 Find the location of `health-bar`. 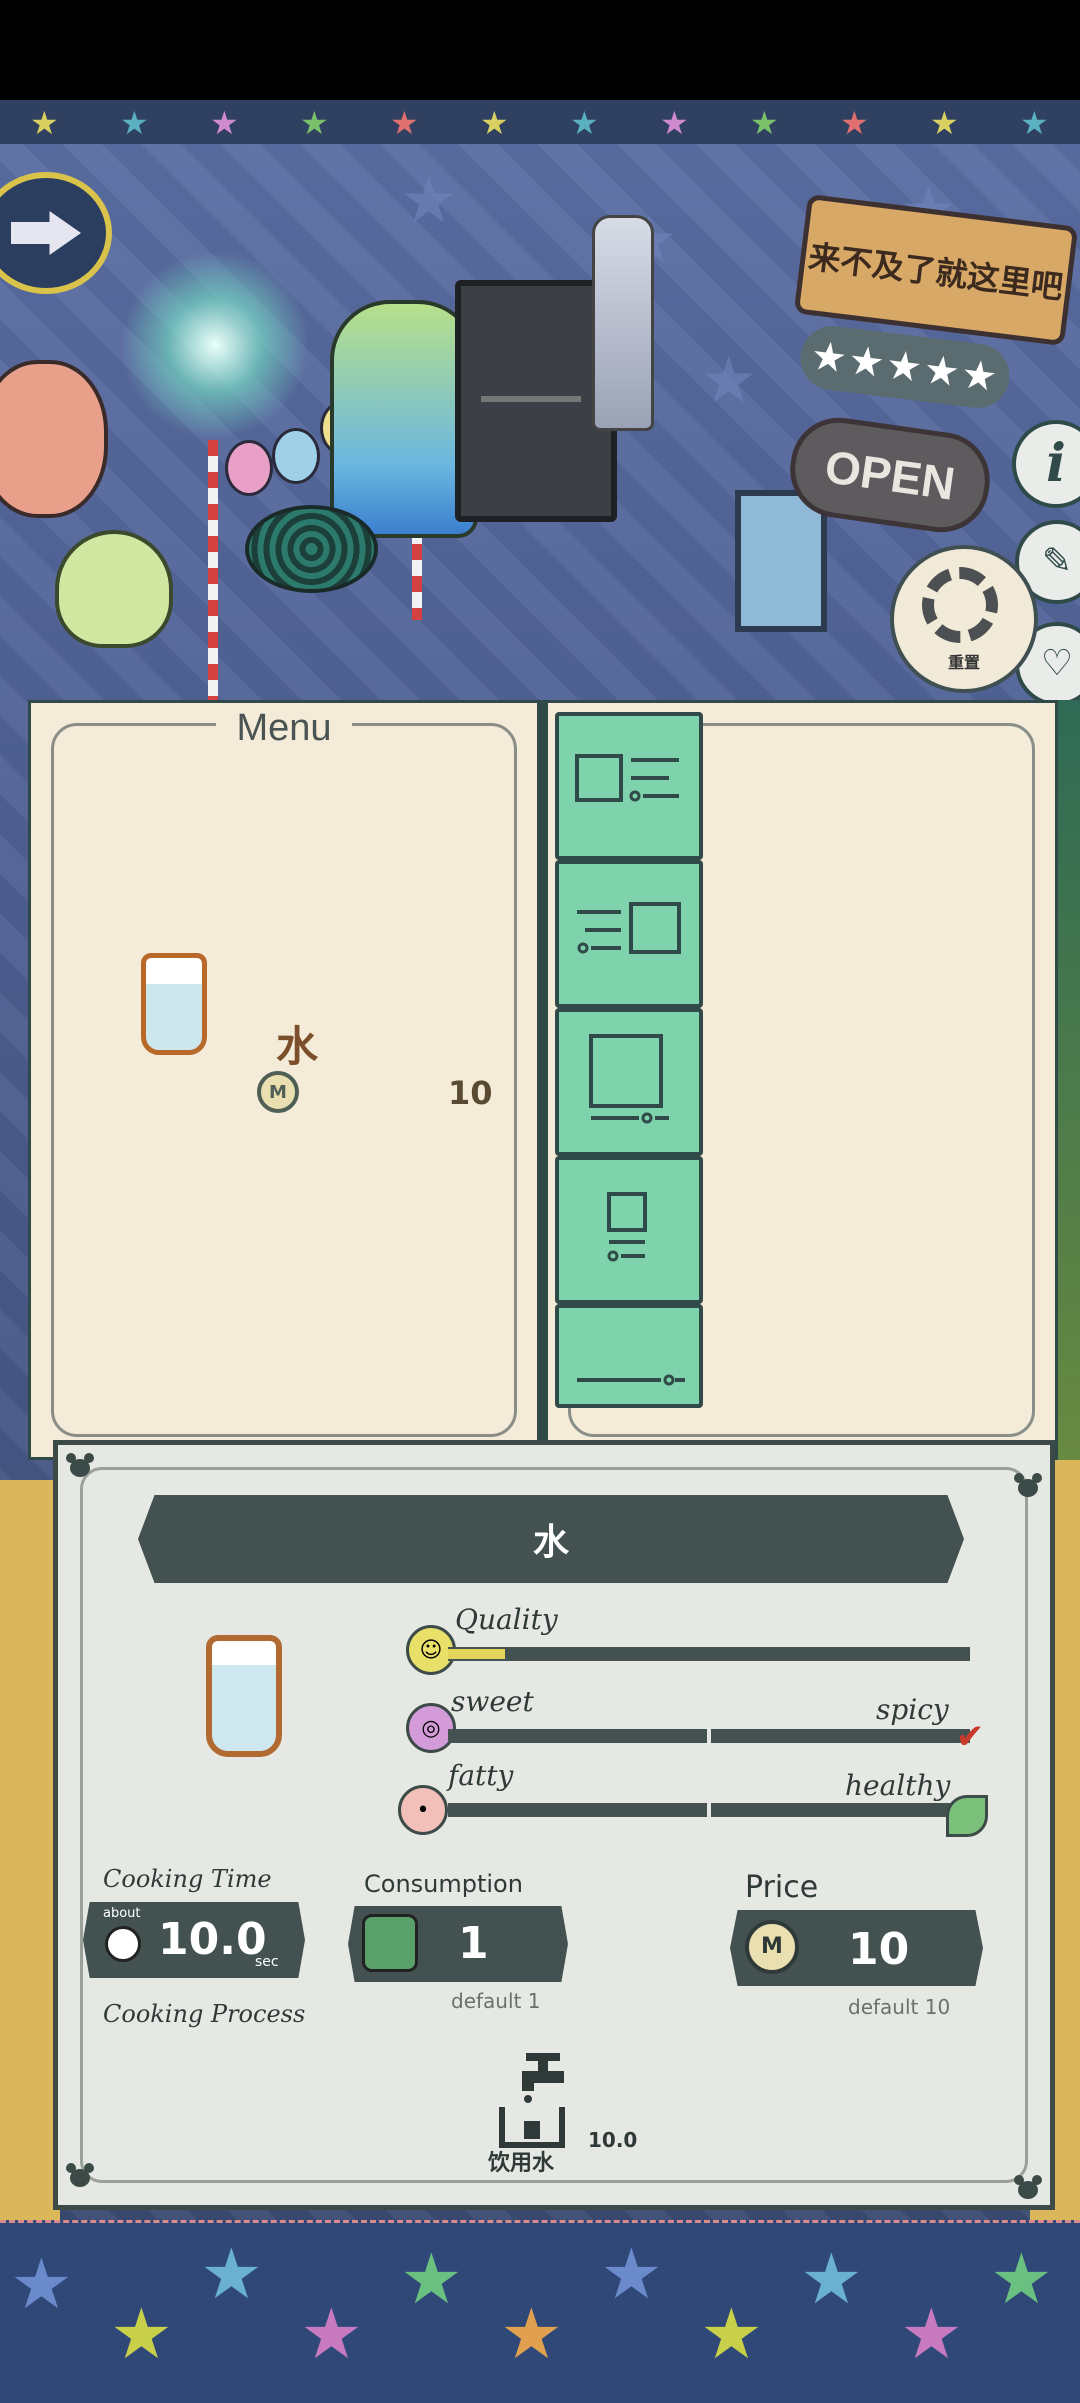

health-bar is located at coordinates (709, 1810).